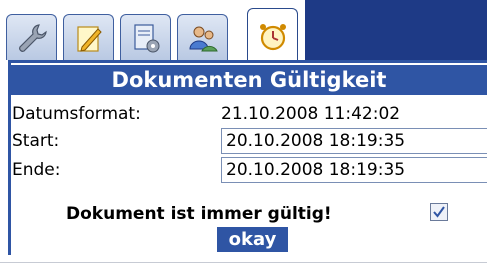  What do you see at coordinates (354, 141) in the screenshot?
I see `start-date-field: 20.10.2008 18:19:35` at bounding box center [354, 141].